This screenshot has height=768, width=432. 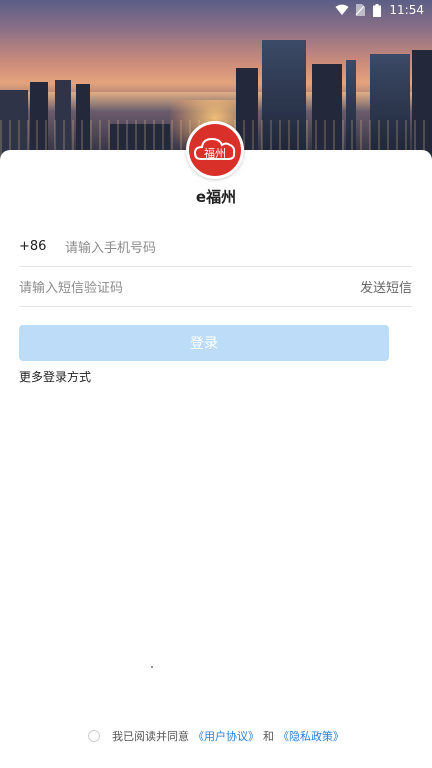 What do you see at coordinates (406, 10) in the screenshot?
I see `clock: 11:54` at bounding box center [406, 10].